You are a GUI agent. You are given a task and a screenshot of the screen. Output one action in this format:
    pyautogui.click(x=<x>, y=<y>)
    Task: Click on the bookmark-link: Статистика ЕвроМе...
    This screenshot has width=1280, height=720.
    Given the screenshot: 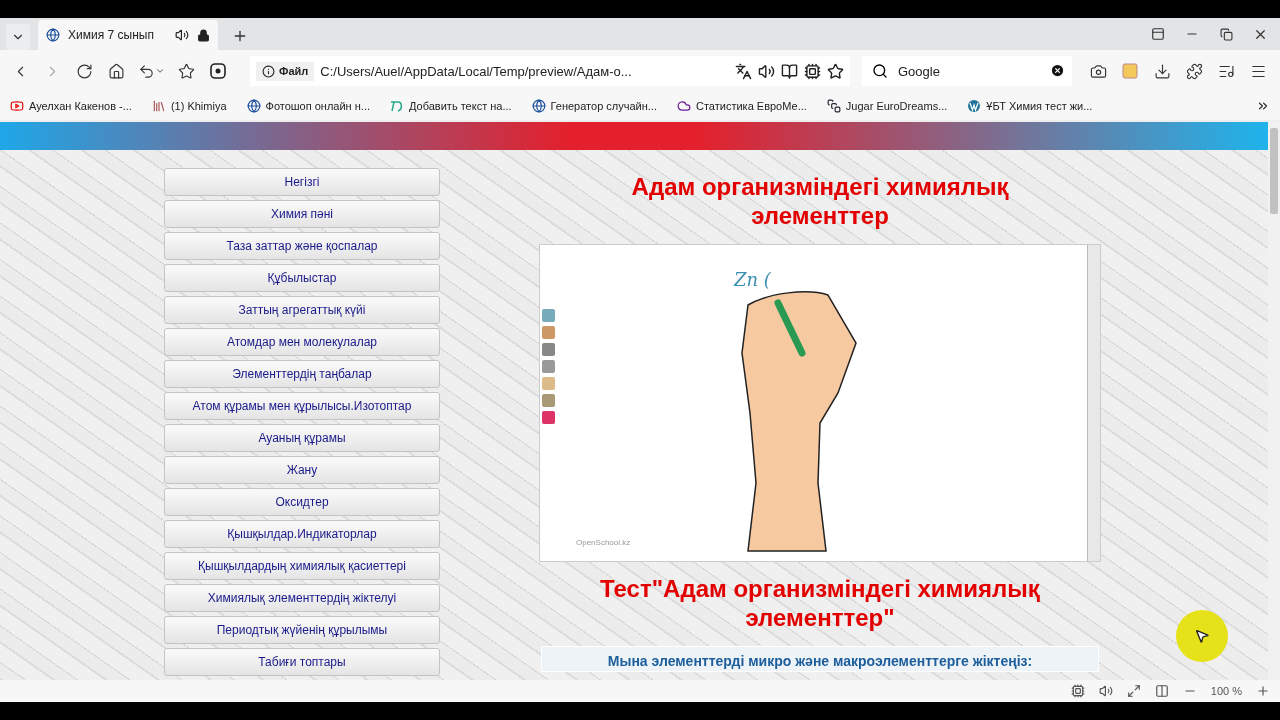 What is the action you would take?
    pyautogui.click(x=742, y=106)
    